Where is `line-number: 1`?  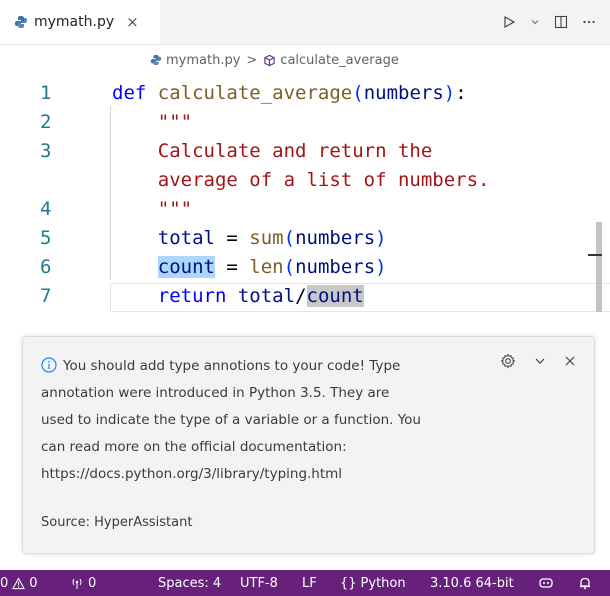 line-number: 1 is located at coordinates (46, 92).